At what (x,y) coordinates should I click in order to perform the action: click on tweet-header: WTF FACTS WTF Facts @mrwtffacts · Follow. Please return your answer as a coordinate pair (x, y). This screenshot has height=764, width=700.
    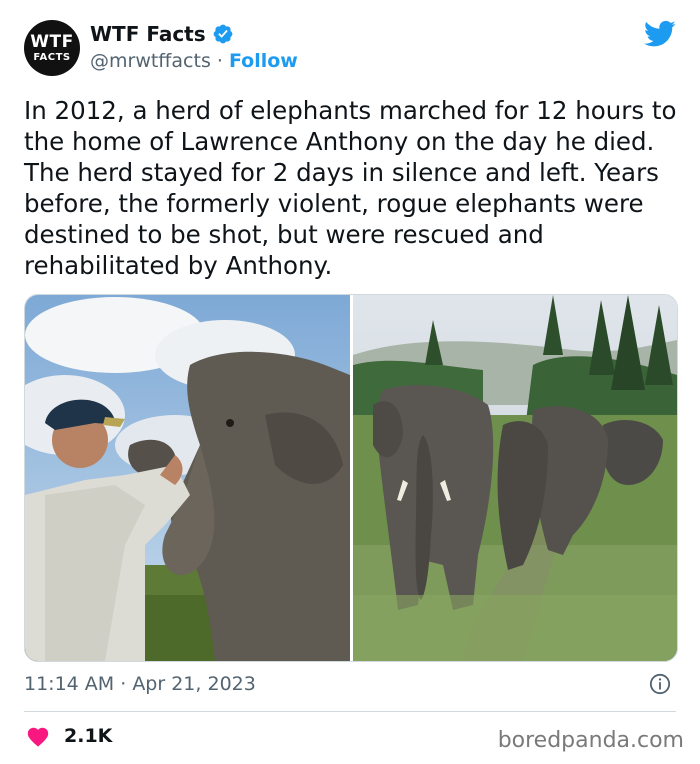
    Looking at the image, I should click on (354, 48).